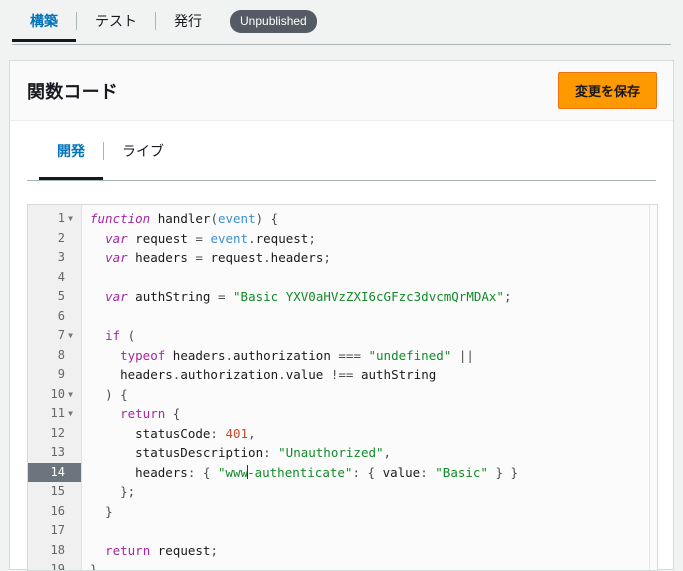 This screenshot has width=683, height=571. Describe the element at coordinates (54, 551) in the screenshot. I see `line-number: 18▼` at that location.